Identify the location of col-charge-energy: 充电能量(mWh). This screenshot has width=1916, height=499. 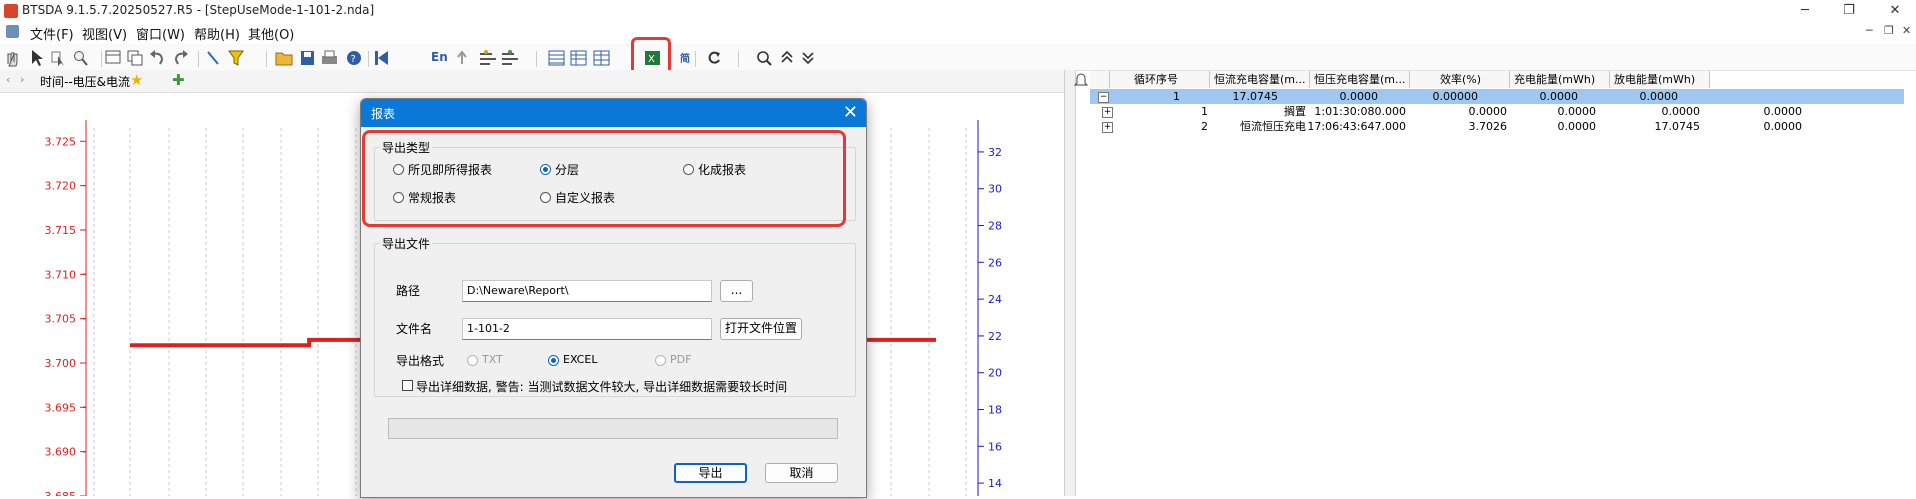
(1560, 79).